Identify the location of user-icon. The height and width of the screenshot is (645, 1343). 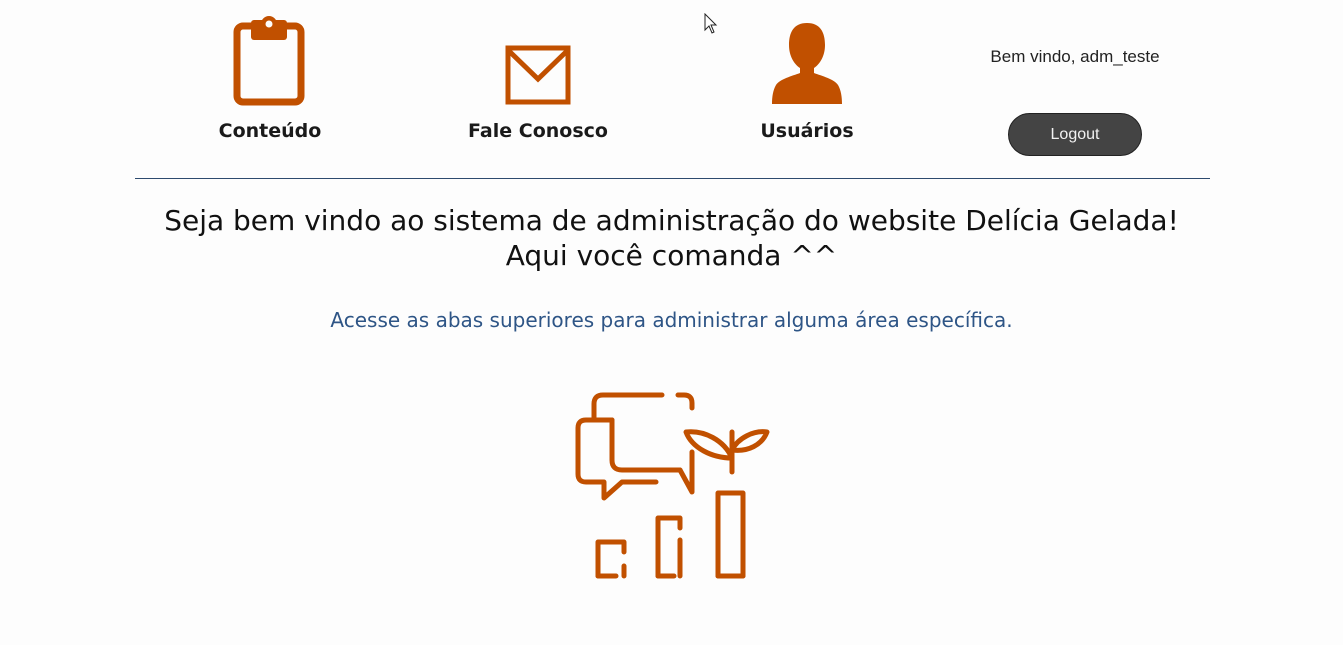
(807, 65).